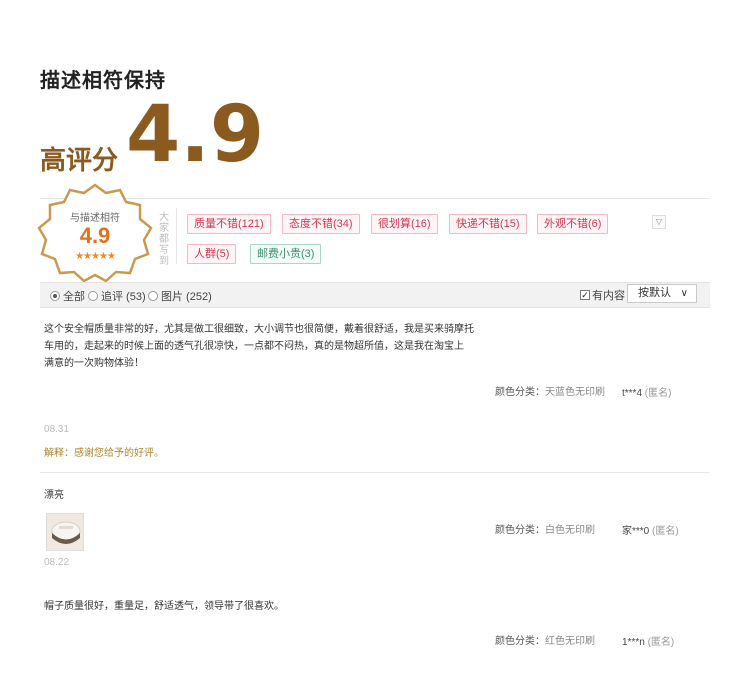 The height and width of the screenshot is (687, 750). What do you see at coordinates (488, 224) in the screenshot?
I see `tag-delivery: 快递不错(15)` at bounding box center [488, 224].